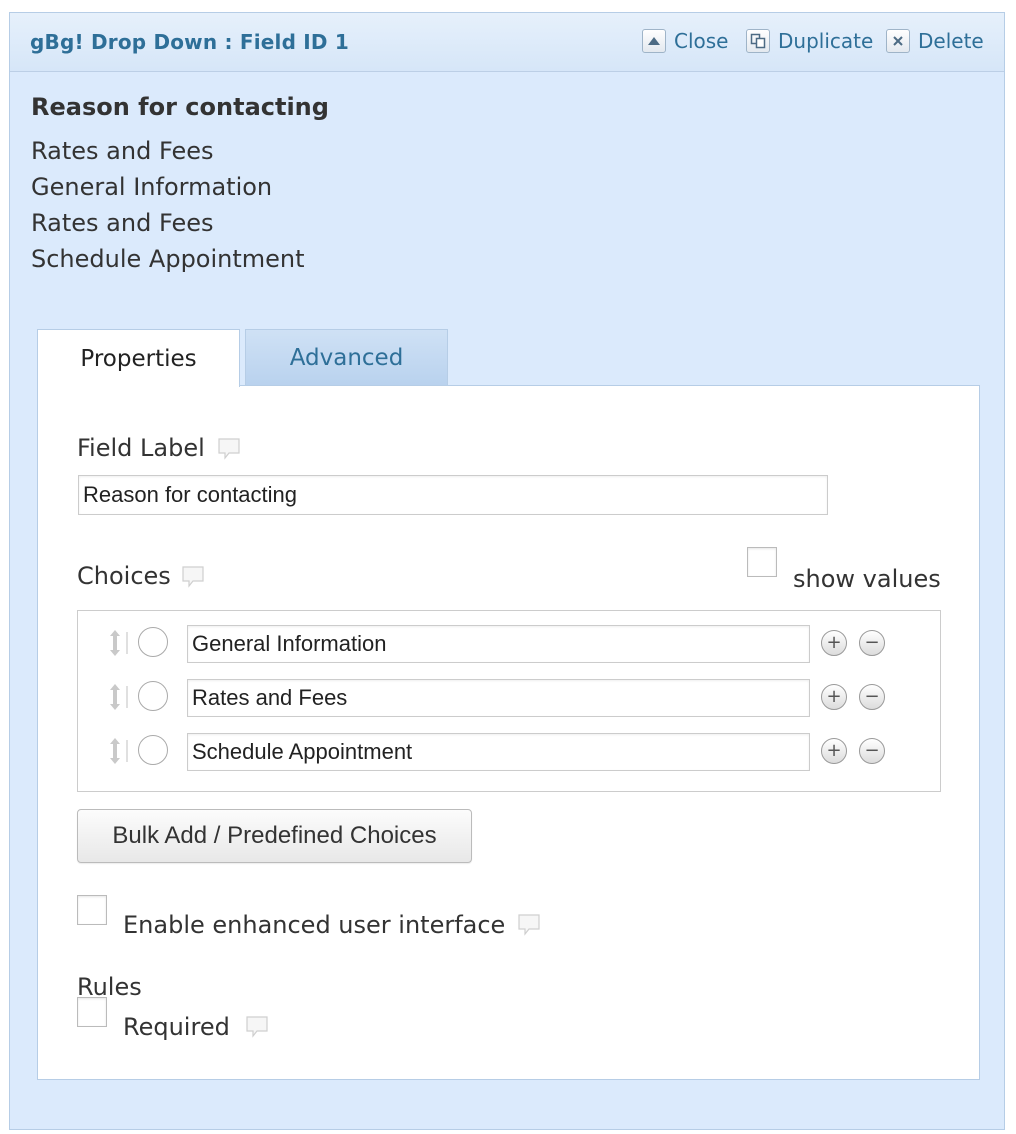 The width and height of the screenshot is (1016, 1134). What do you see at coordinates (762, 562) in the screenshot?
I see `show-values-checkbox` at bounding box center [762, 562].